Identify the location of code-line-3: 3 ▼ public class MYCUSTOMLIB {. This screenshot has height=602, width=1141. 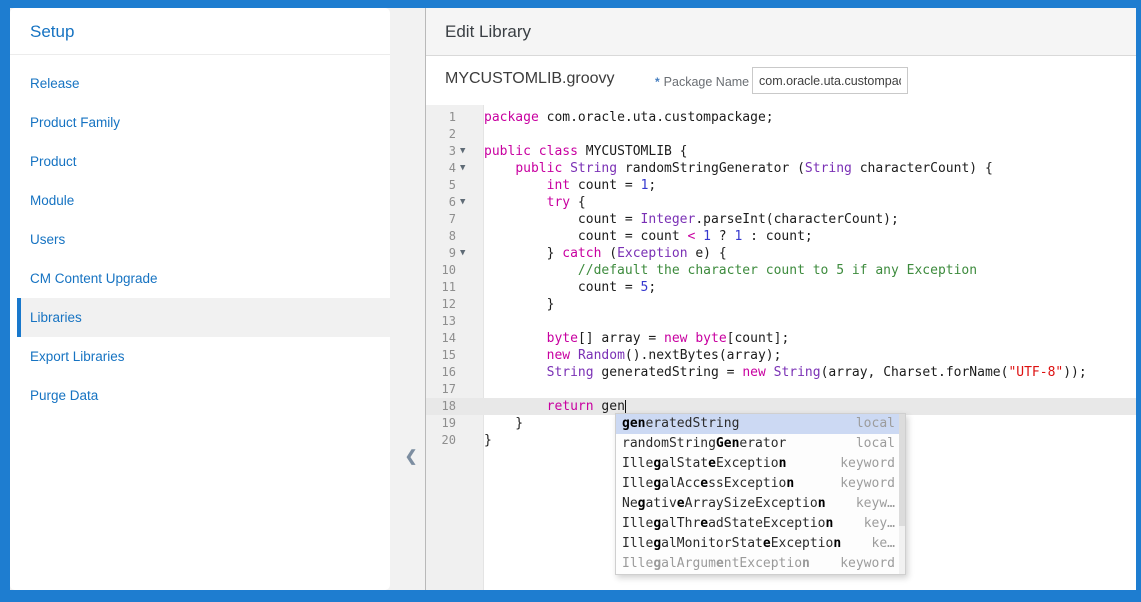
(781, 151).